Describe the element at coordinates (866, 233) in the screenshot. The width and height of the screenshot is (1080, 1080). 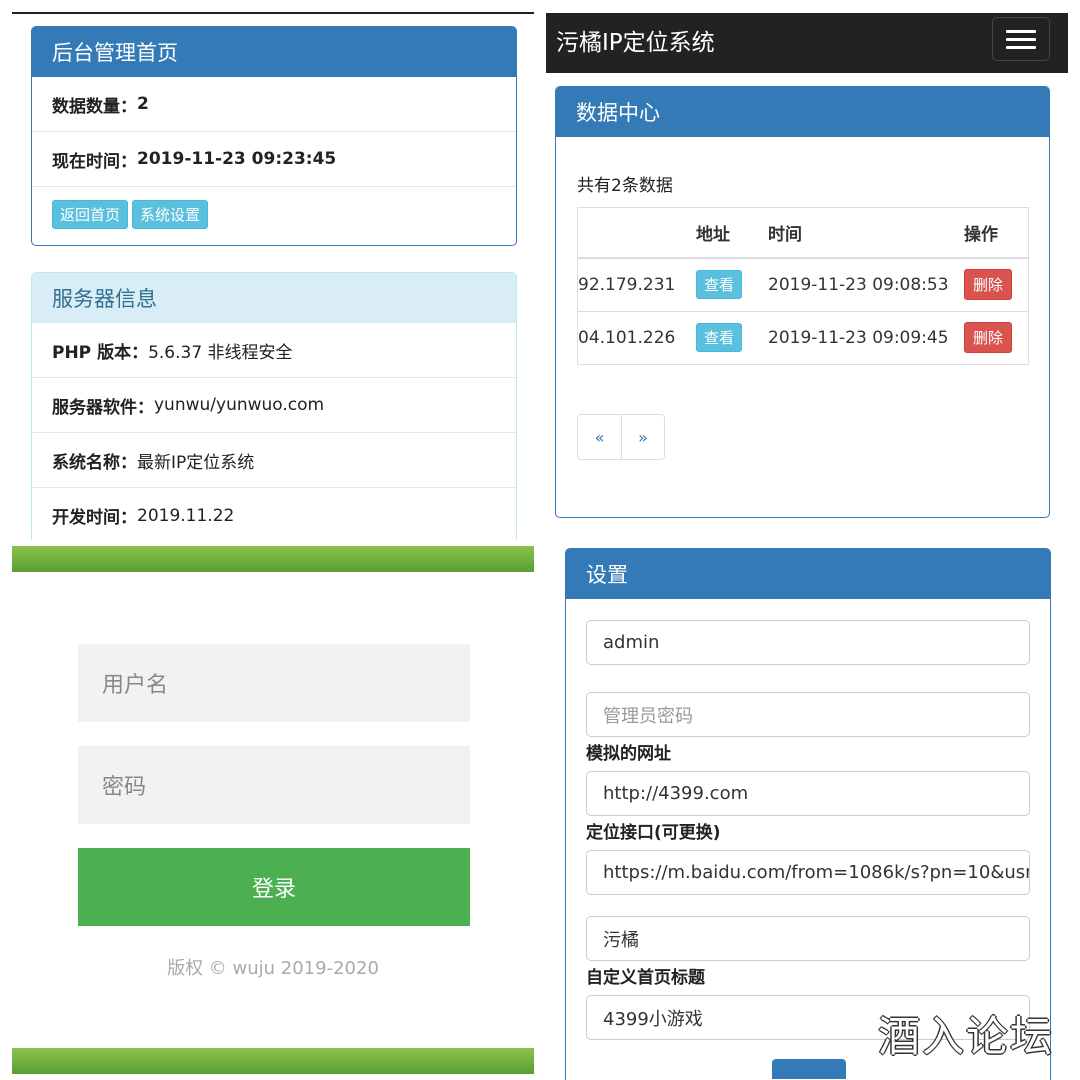
I see `column-header: 时间` at that location.